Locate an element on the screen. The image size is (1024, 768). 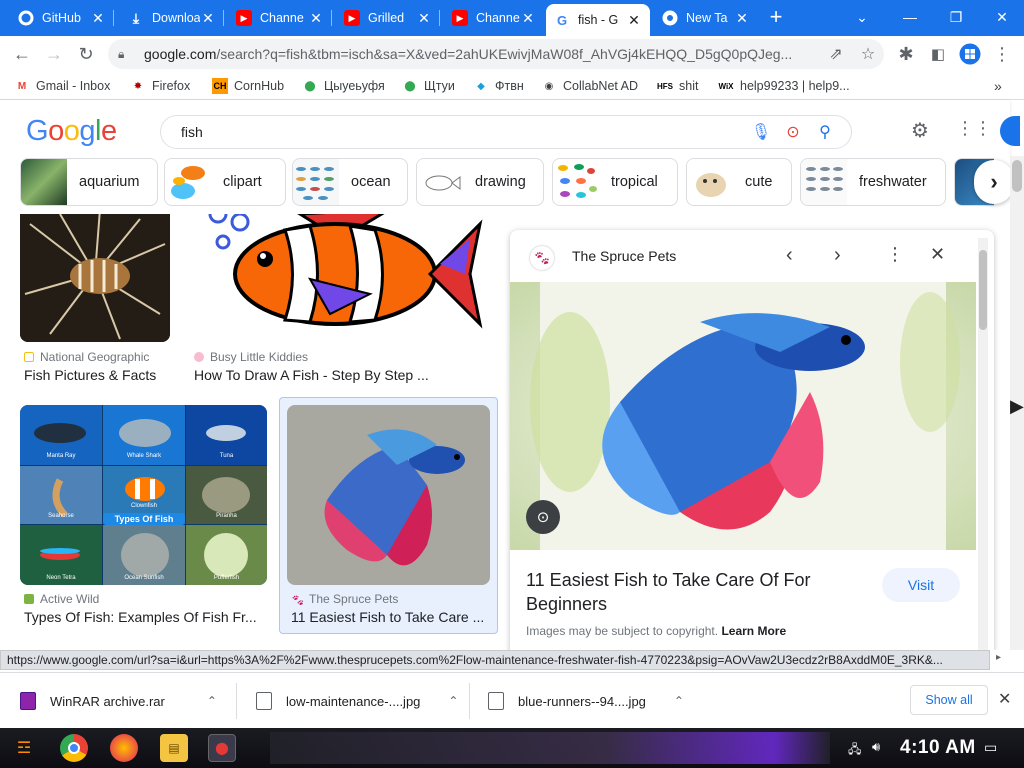
result-source: Busy Little Kiddies is located at coordinates (251, 357).